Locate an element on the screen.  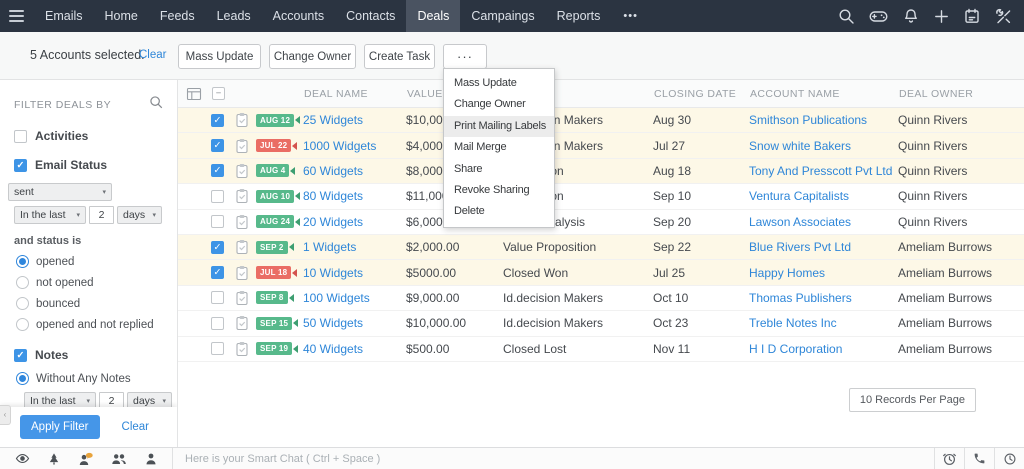
users-icon is located at coordinates (119, 458).